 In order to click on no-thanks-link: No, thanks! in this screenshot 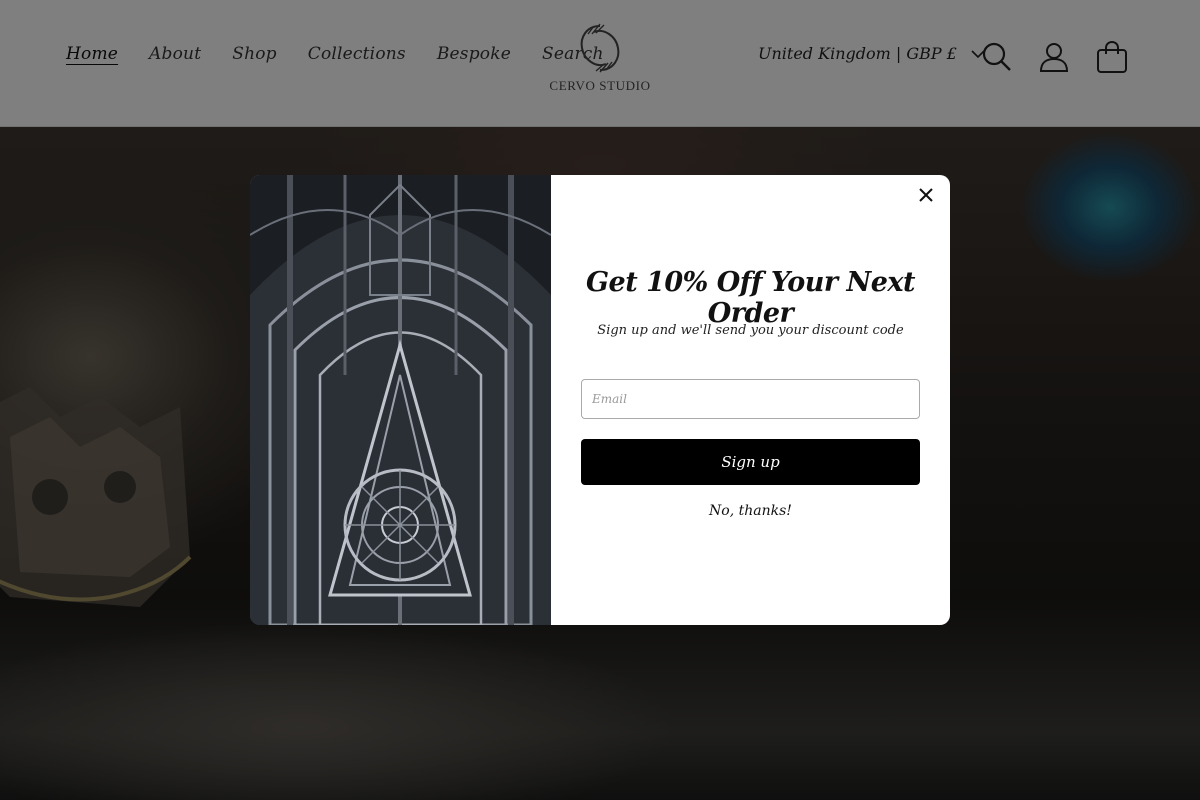, I will do `click(750, 511)`.